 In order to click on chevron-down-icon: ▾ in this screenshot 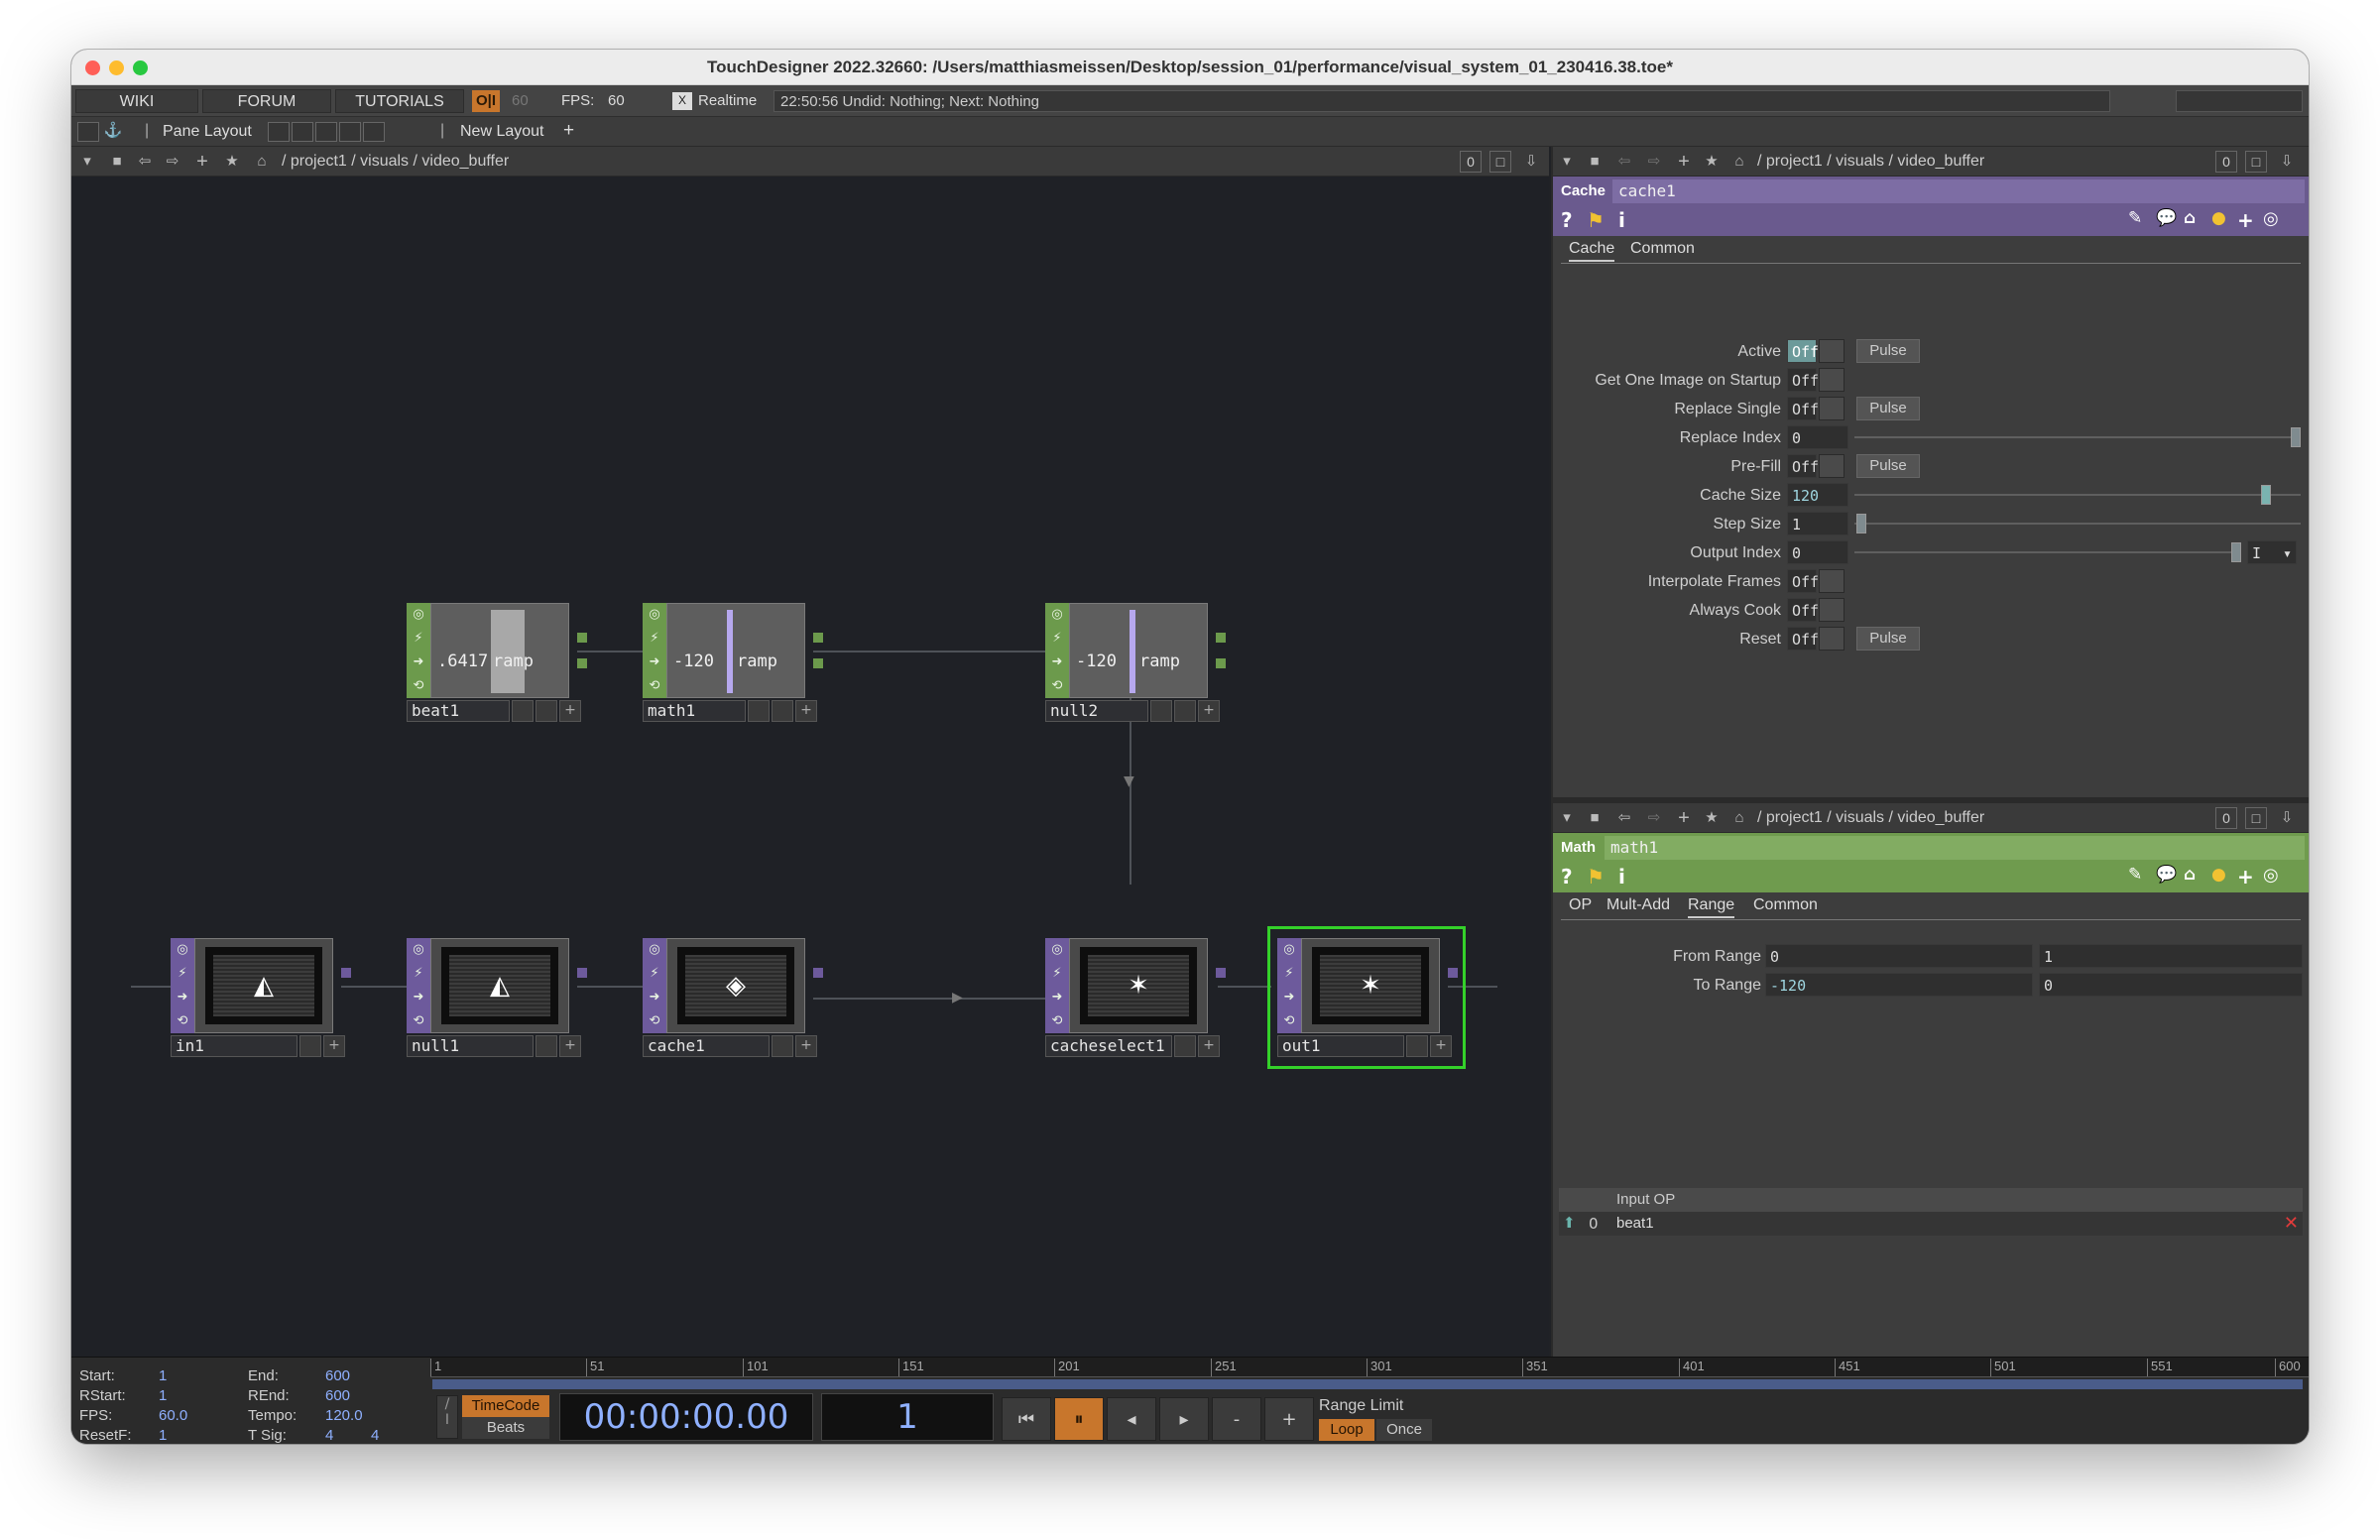, I will do `click(87, 162)`.